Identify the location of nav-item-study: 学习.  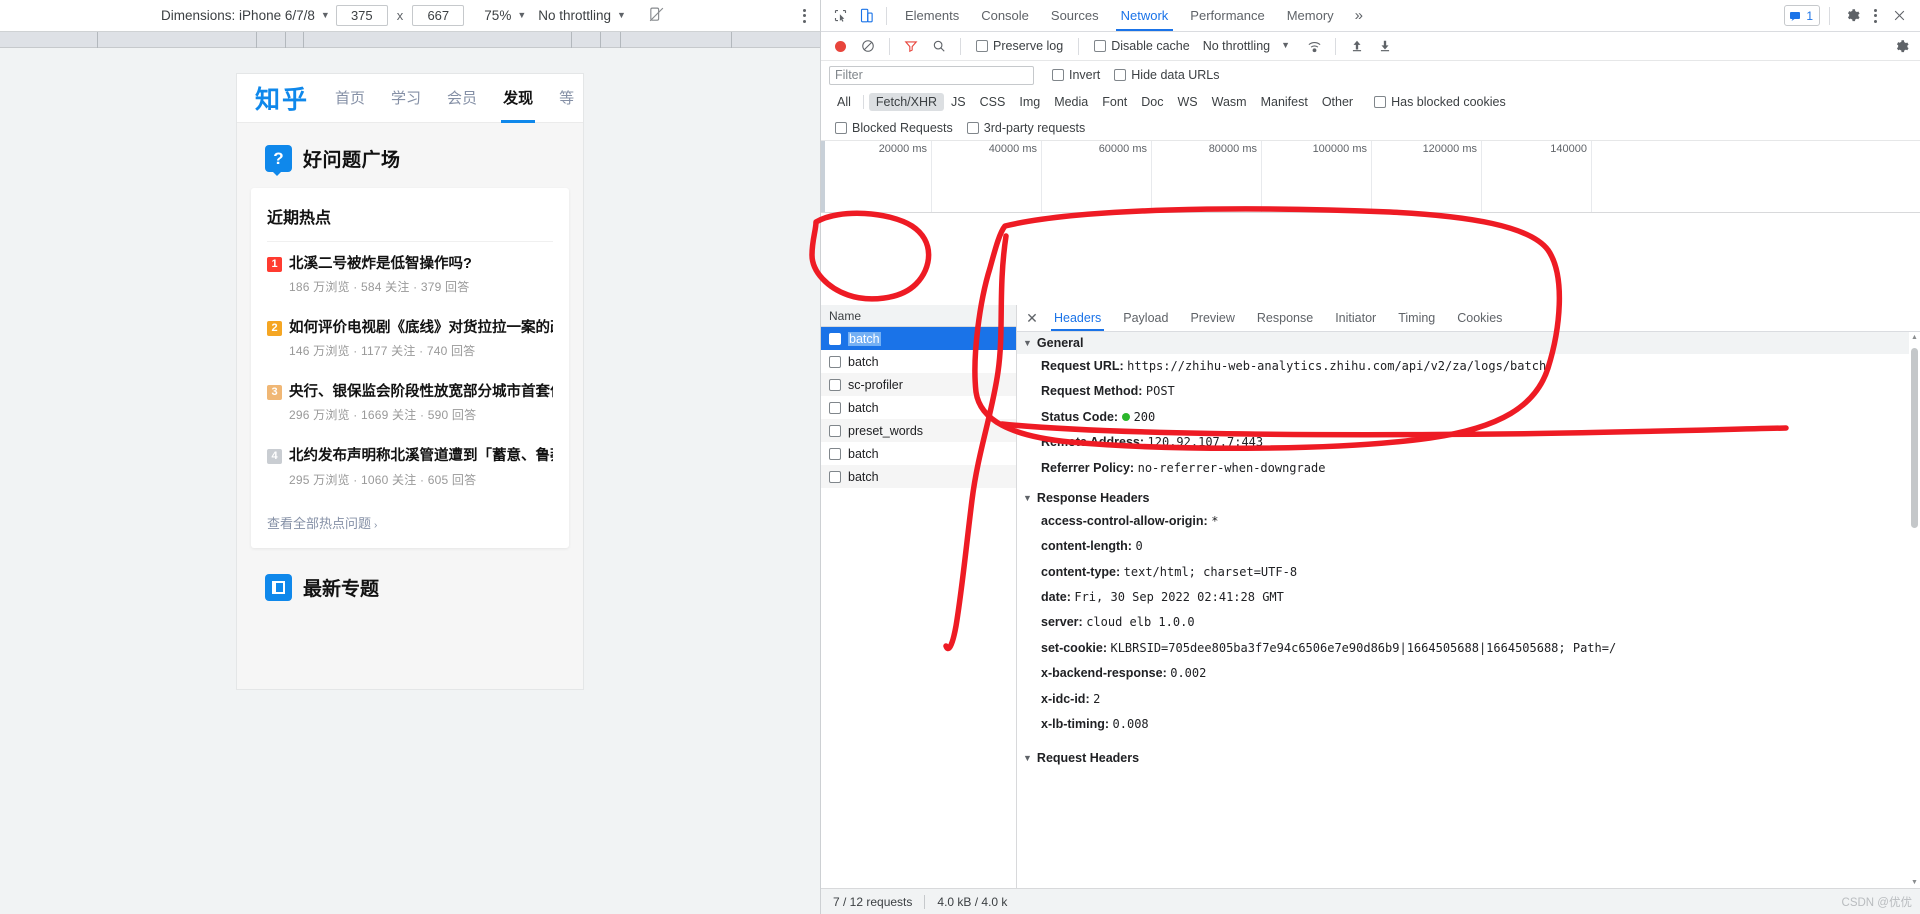
(406, 98).